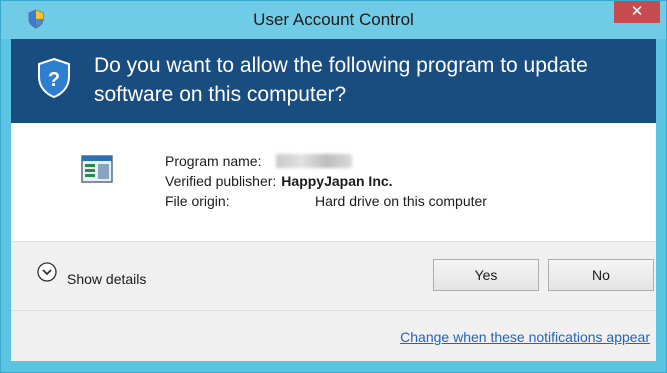 The image size is (667, 373). What do you see at coordinates (97, 169) in the screenshot?
I see `program-window-icon` at bounding box center [97, 169].